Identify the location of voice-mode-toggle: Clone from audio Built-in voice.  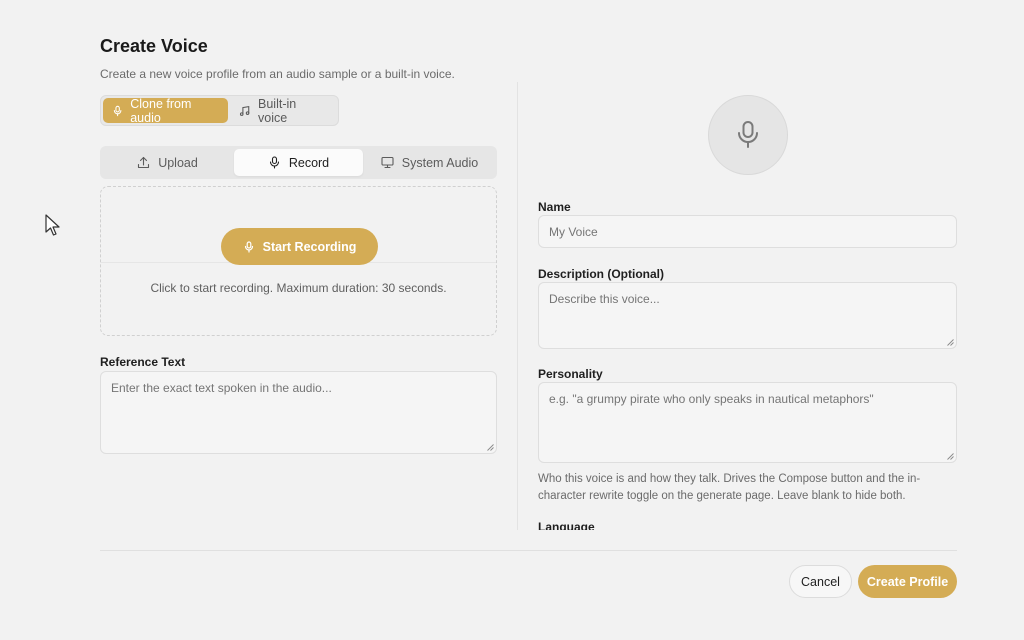
(219, 110).